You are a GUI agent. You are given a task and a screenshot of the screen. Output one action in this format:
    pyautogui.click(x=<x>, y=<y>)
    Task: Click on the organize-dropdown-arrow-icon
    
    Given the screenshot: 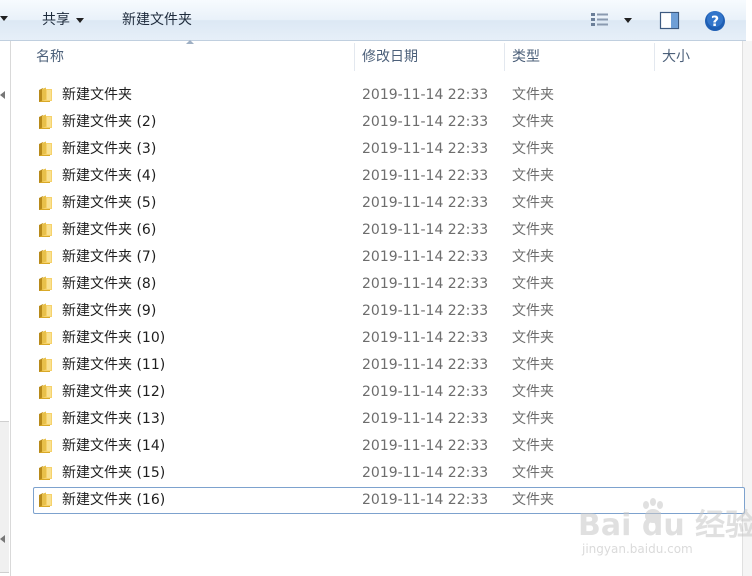 What is the action you would take?
    pyautogui.click(x=4, y=18)
    